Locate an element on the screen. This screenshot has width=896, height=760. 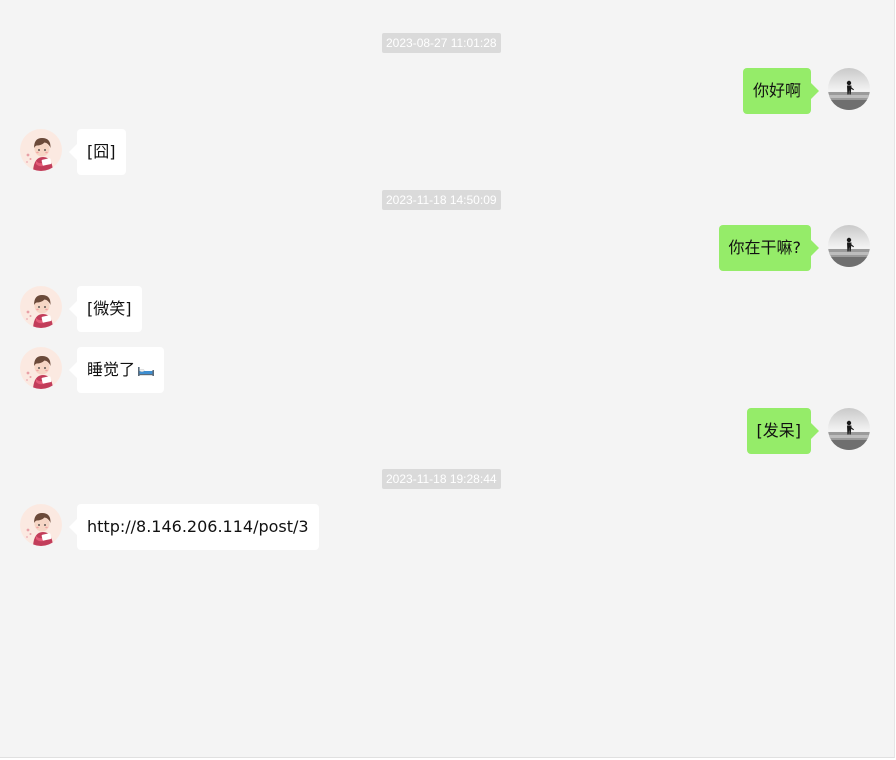
timestamp: 2023-08-27 11:01:28 is located at coordinates (441, 43).